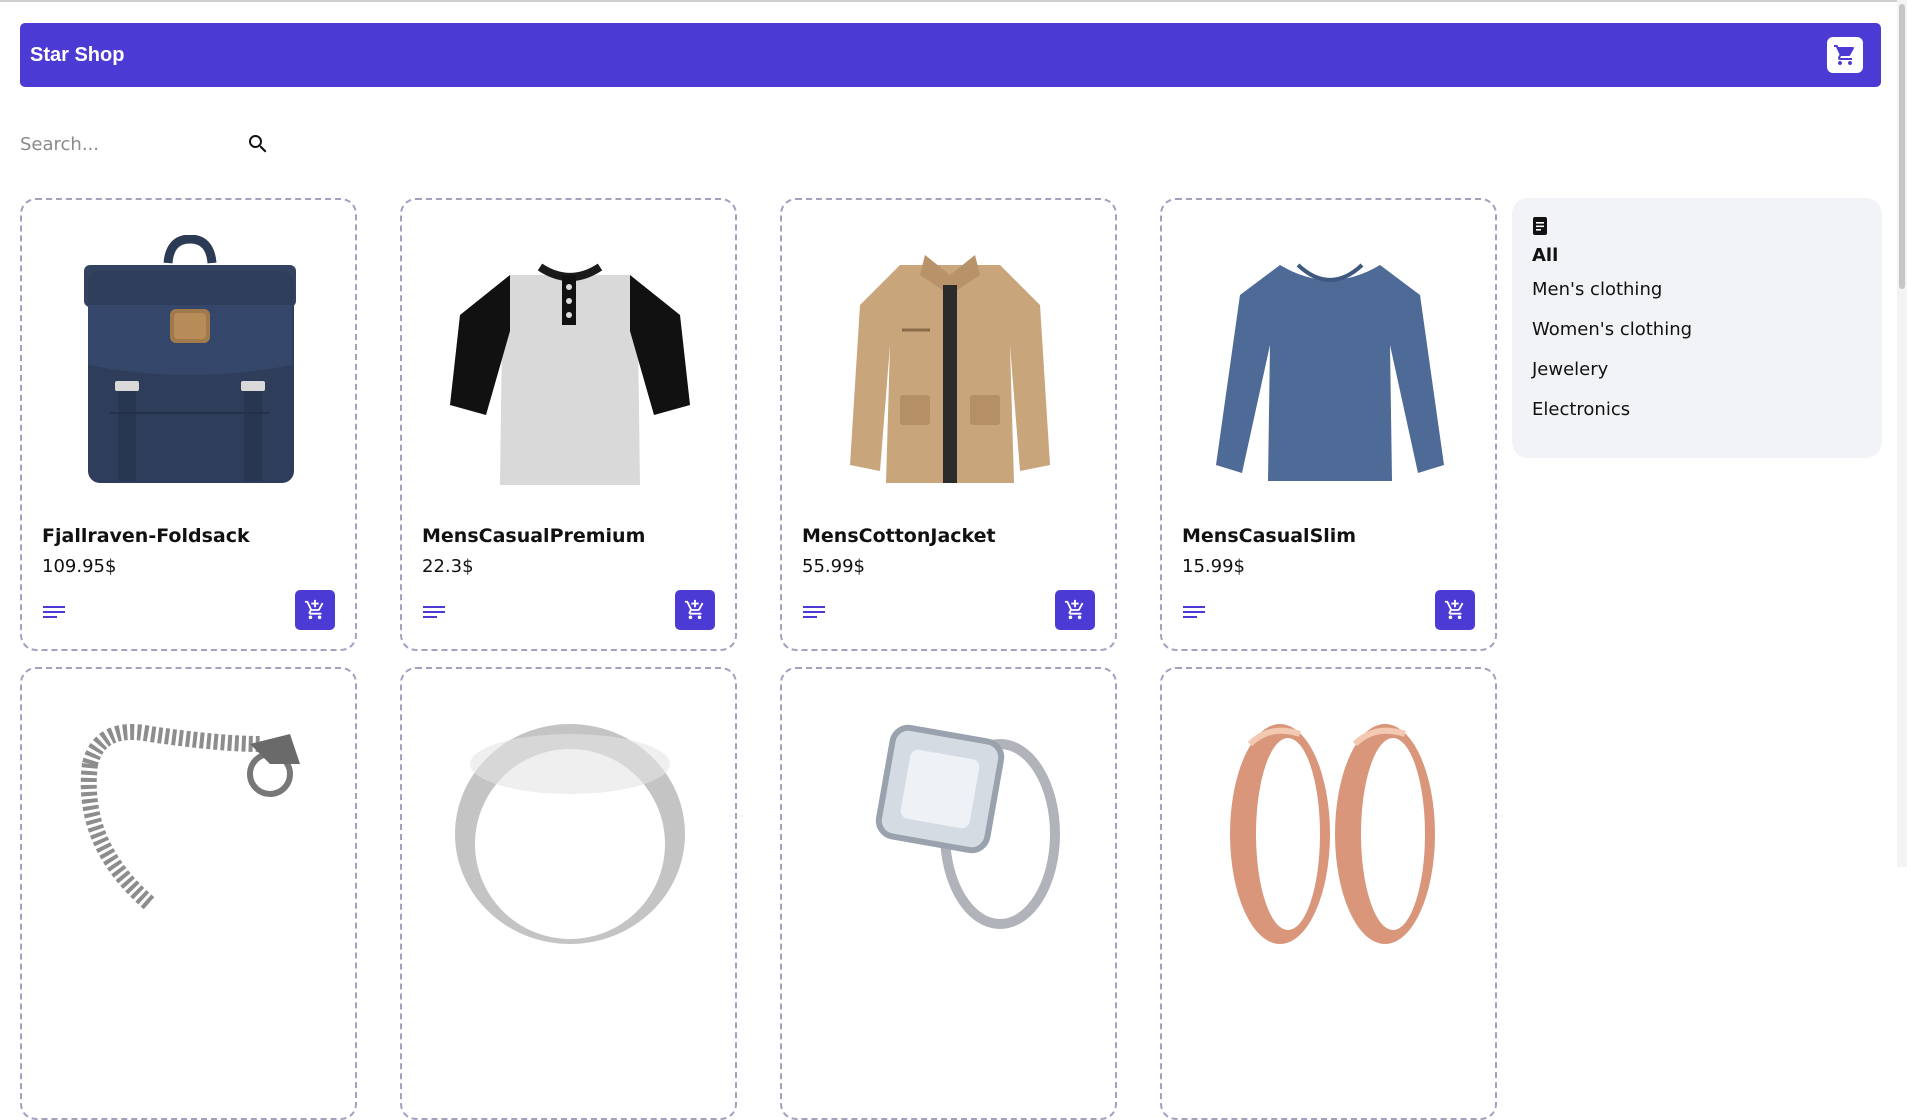  I want to click on search-icon, so click(258, 144).